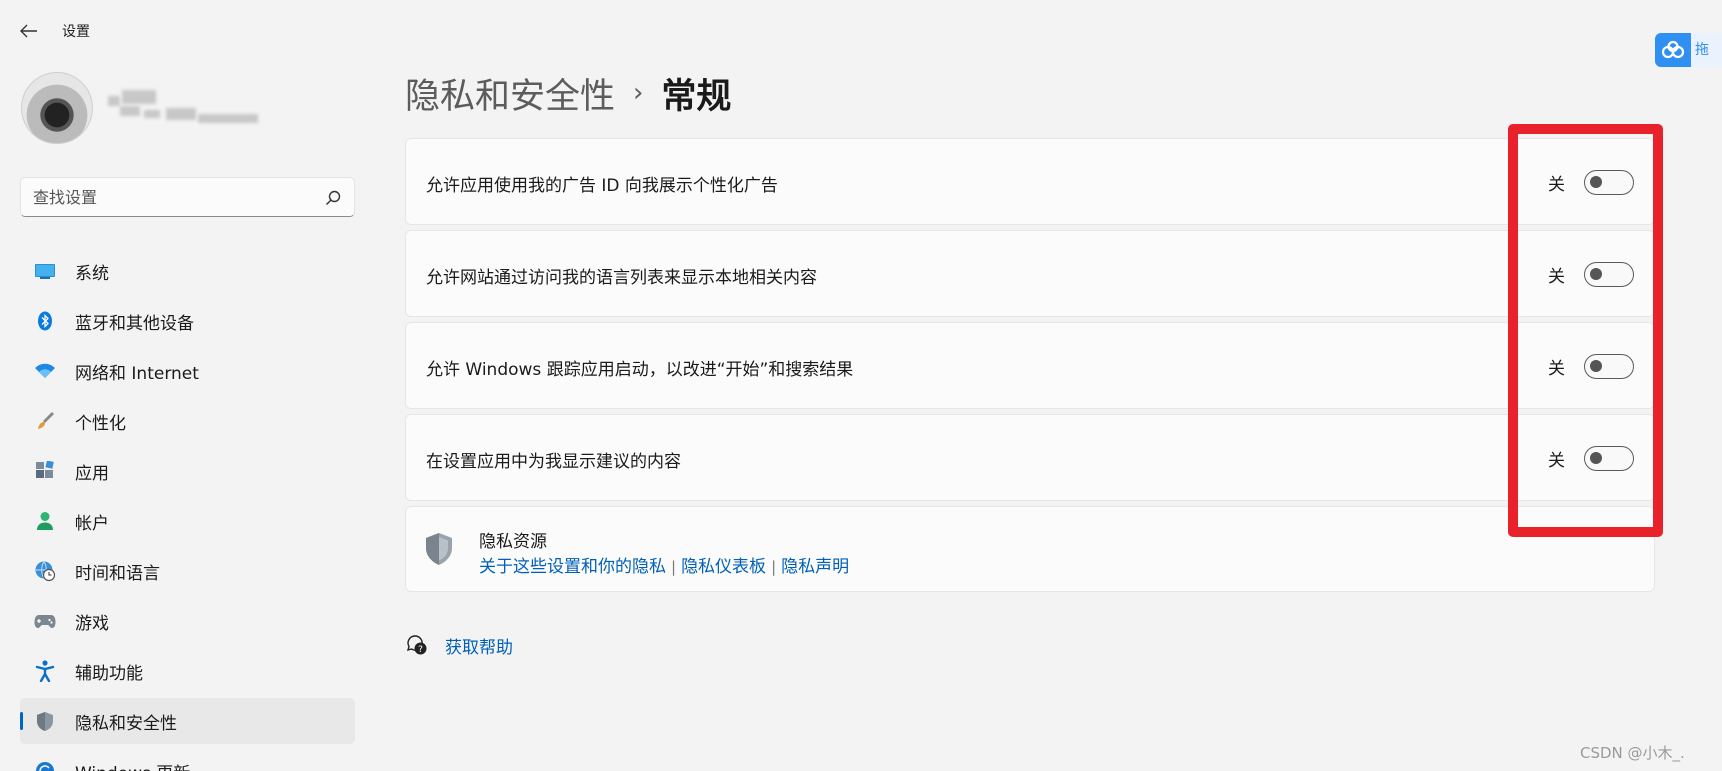 Image resolution: width=1722 pixels, height=771 pixels. Describe the element at coordinates (553, 462) in the screenshot. I see `setting-label: 在设置应用中为我显示建议的内容` at that location.